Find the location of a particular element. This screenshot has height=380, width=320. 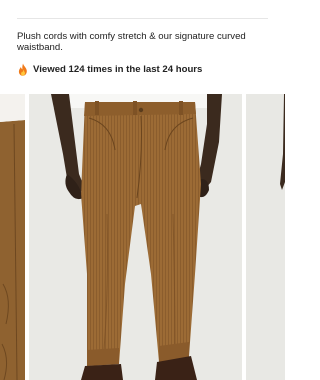

fire-icon is located at coordinates (22, 69).